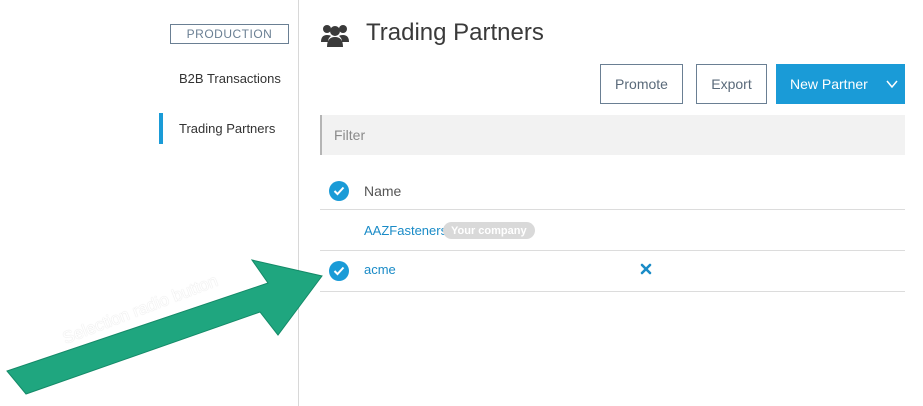 The height and width of the screenshot is (406, 923). Describe the element at coordinates (829, 84) in the screenshot. I see `new-partner-label: New Partner` at that location.